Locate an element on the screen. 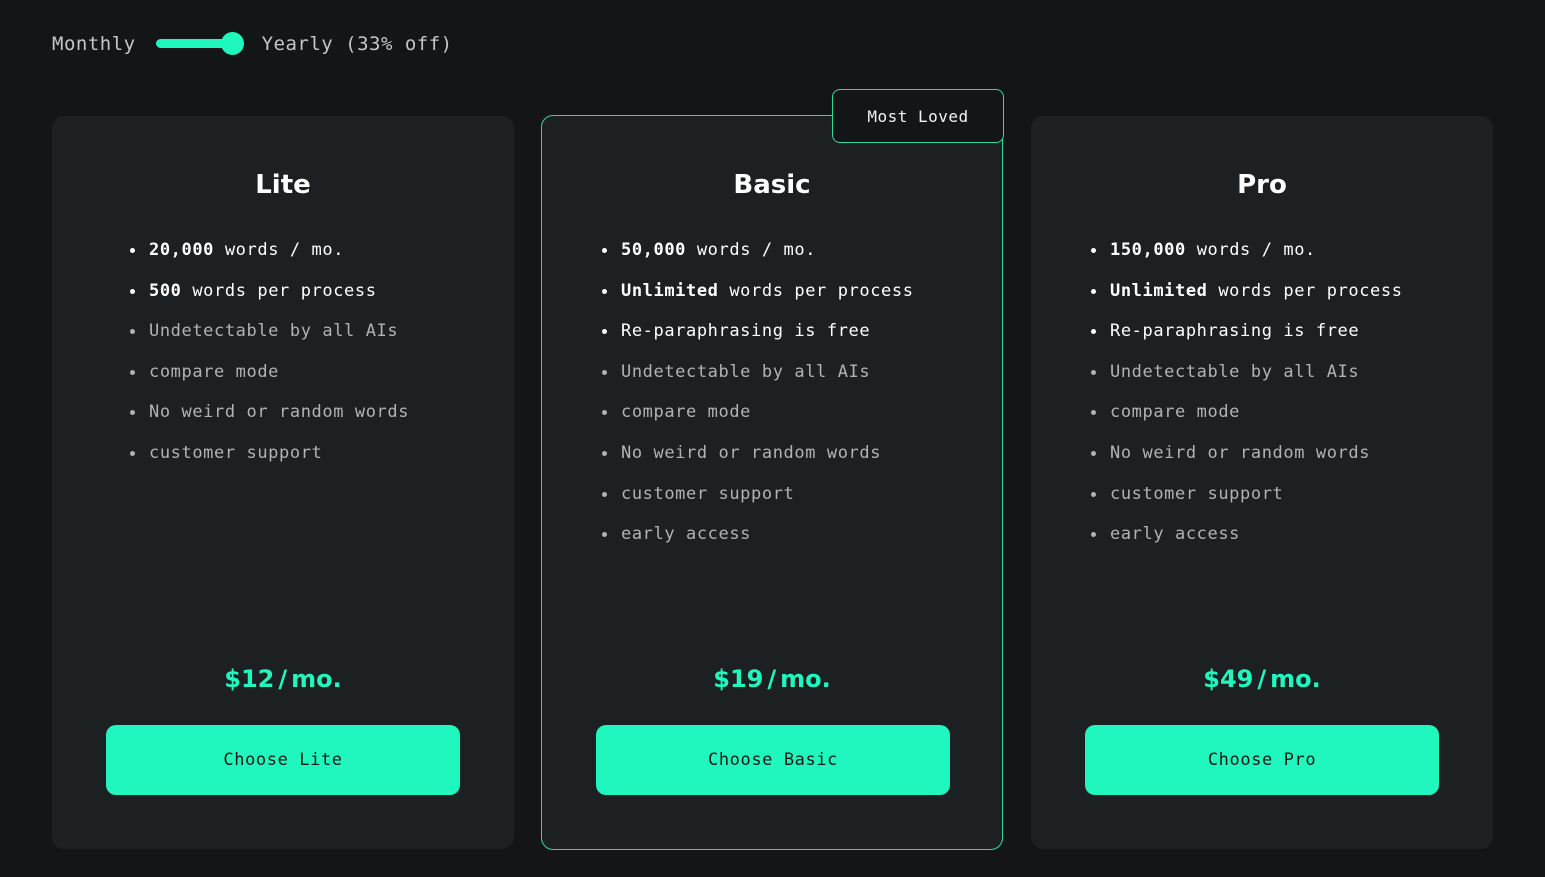 Image resolution: width=1545 pixels, height=877 pixels. feature-item: 20,000 words / mo. is located at coordinates (312, 250).